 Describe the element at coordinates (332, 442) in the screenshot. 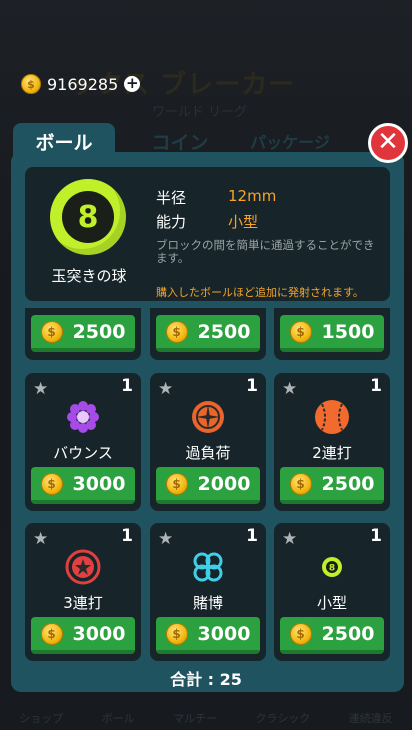

I see `ball-card-double: ★ 1 2連打 $2500` at that location.